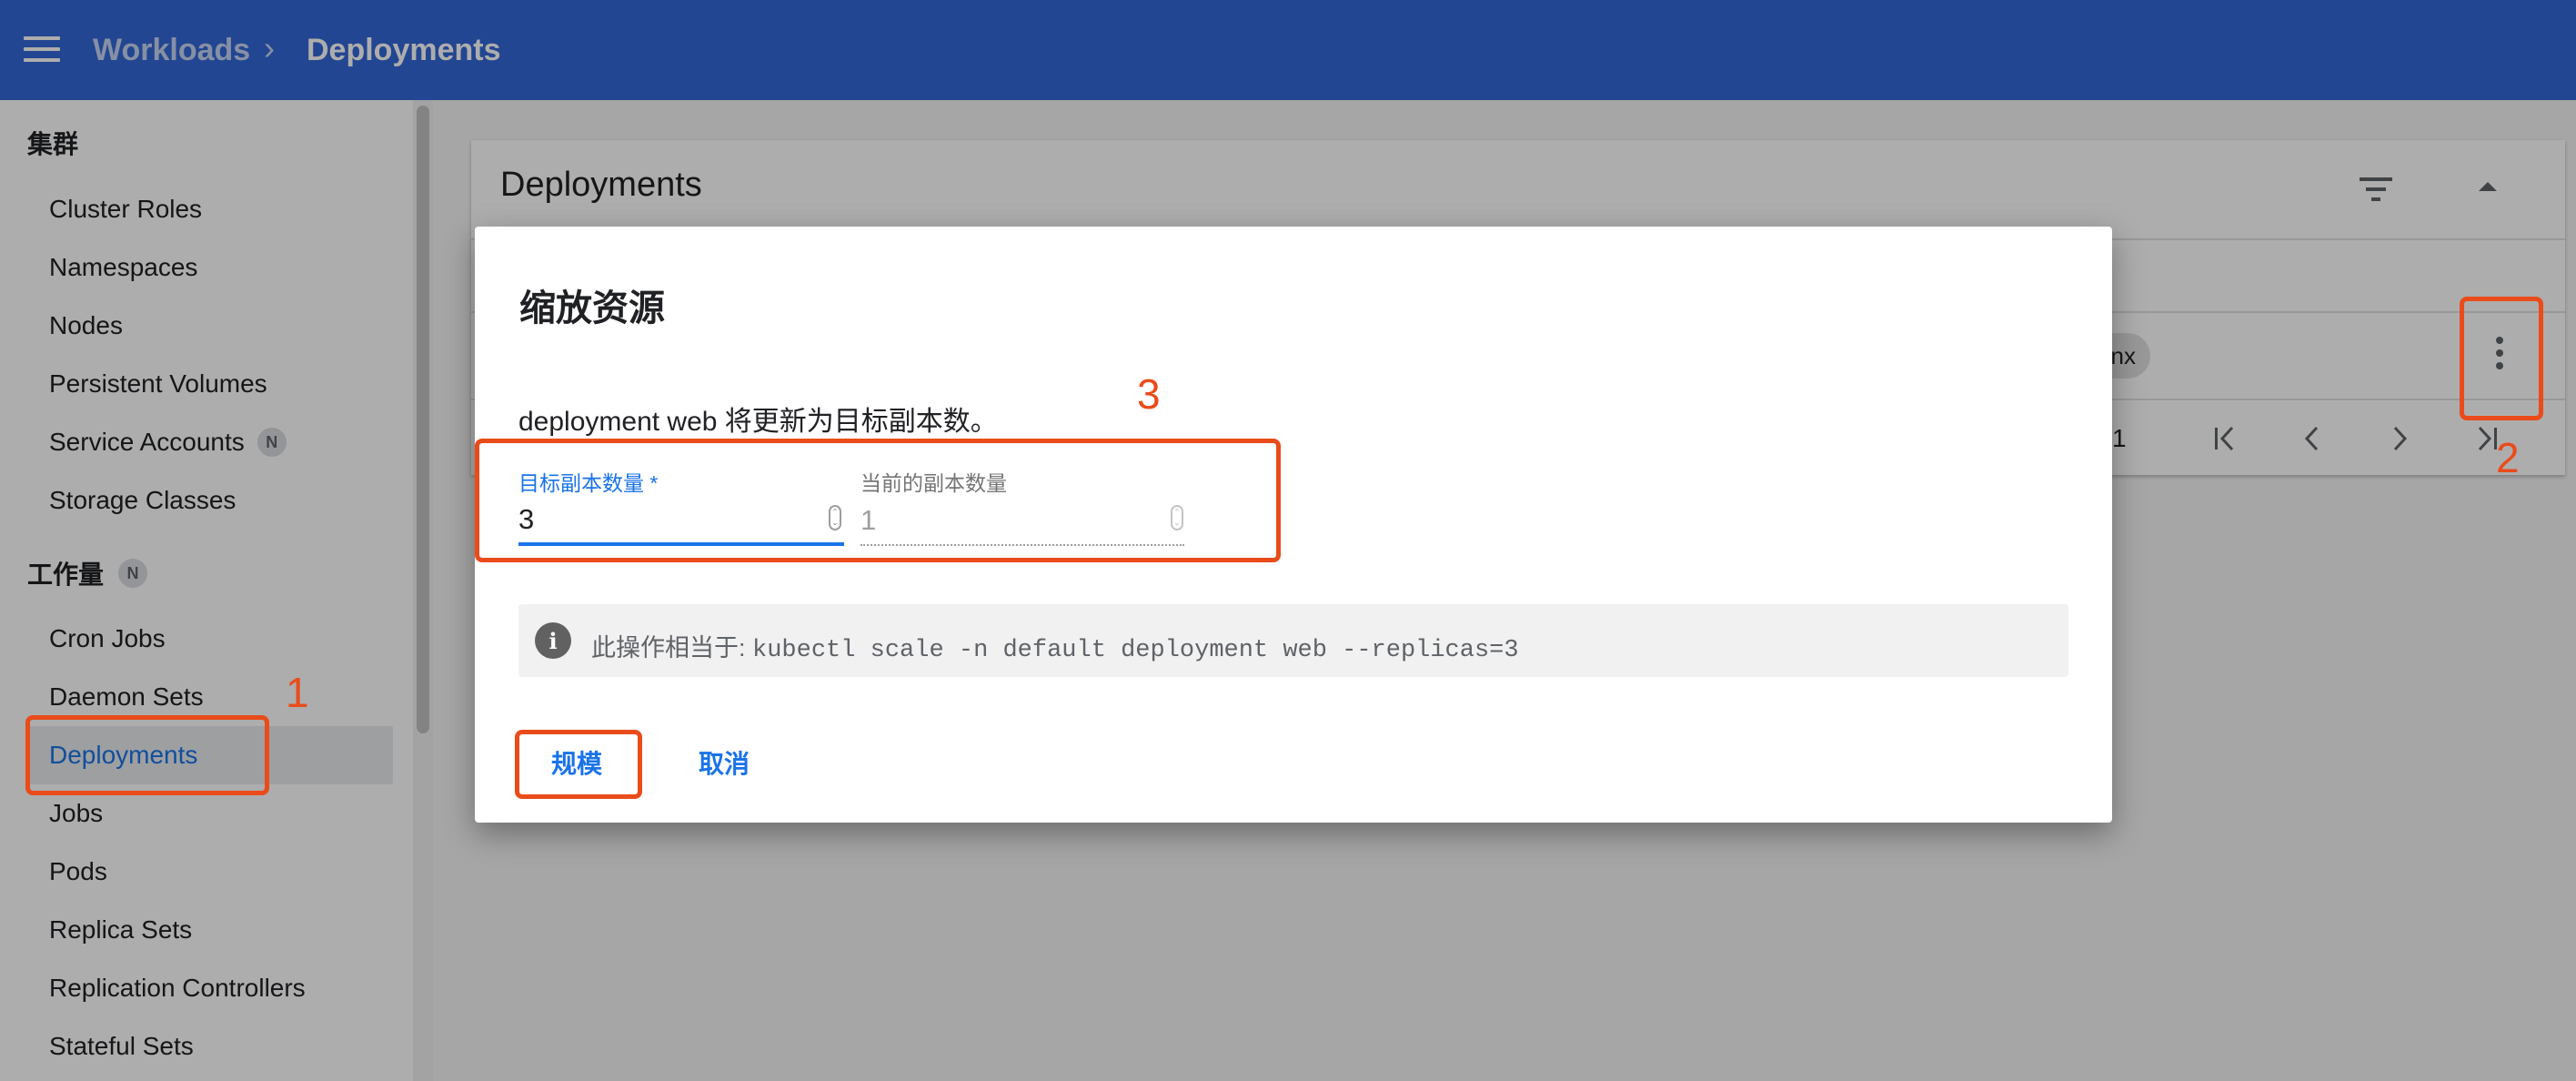 The width and height of the screenshot is (2576, 1081). What do you see at coordinates (588, 483) in the screenshot?
I see `target-replicas-label: 目标副本数量 *` at bounding box center [588, 483].